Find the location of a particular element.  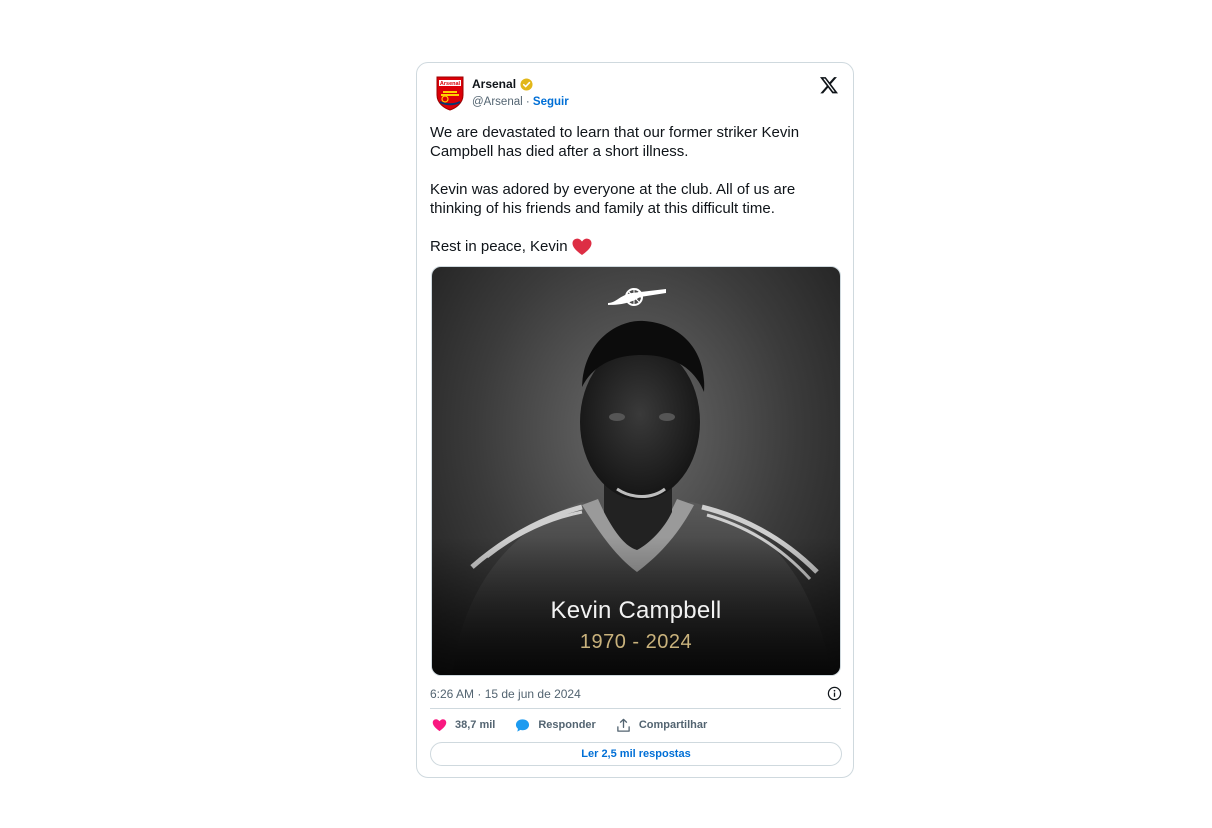

tweet-actions: 38,7 mil Responder Compartilhar is located at coordinates (579, 725).